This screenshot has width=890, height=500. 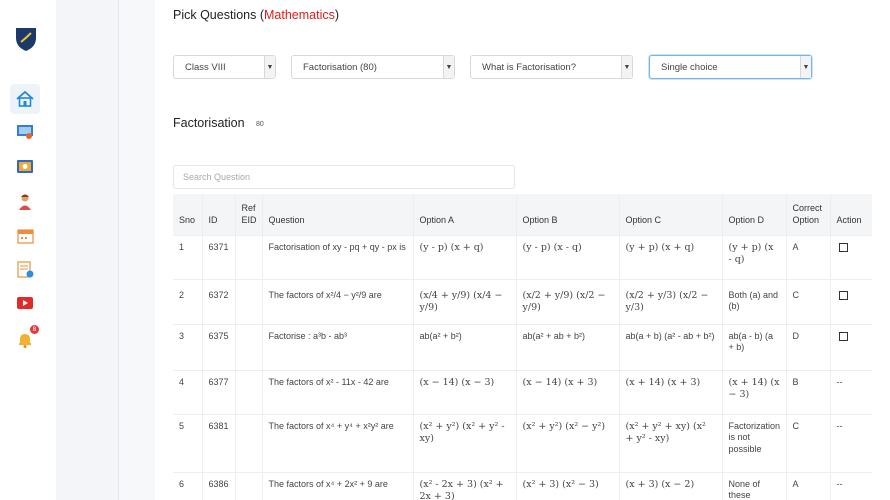 I want to click on cell-question: Factorise : a³b - ab³, so click(x=338, y=346).